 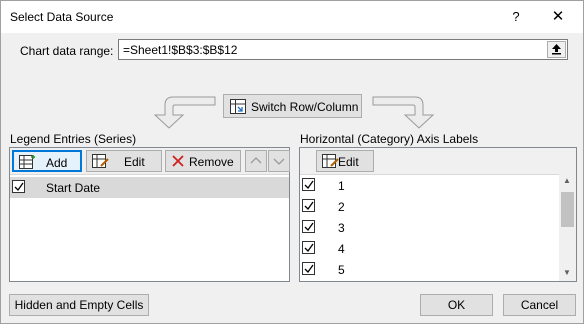 What do you see at coordinates (79, 305) in the screenshot?
I see `hidden-empty-cells-button: Hidden and Empty Cells` at bounding box center [79, 305].